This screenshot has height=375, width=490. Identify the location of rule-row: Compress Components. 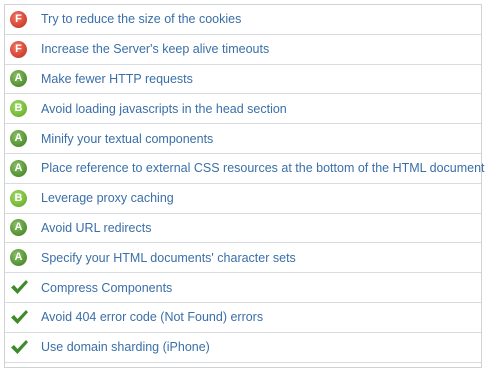
(243, 288).